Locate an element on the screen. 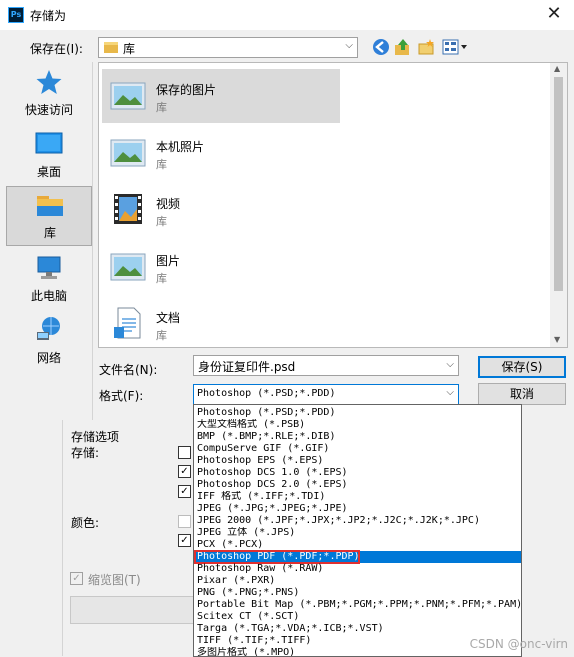  warning-field is located at coordinates (134, 610).